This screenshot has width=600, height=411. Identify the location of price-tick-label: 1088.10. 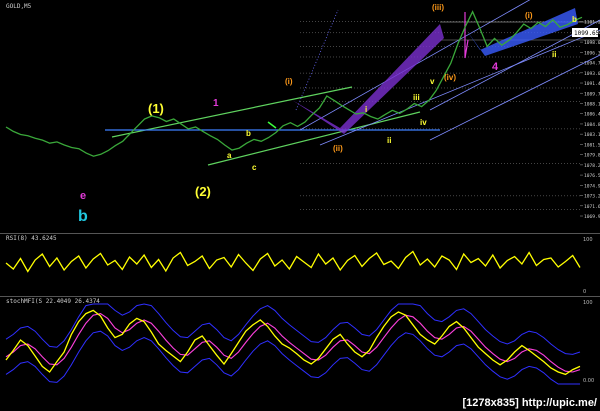
(592, 104).